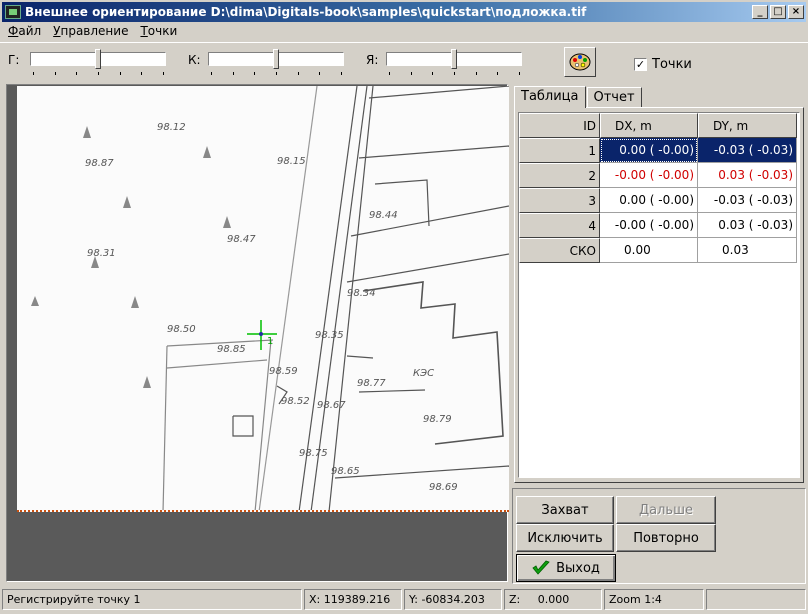  I want to click on points-checkbox: ✓ Точки, so click(663, 64).